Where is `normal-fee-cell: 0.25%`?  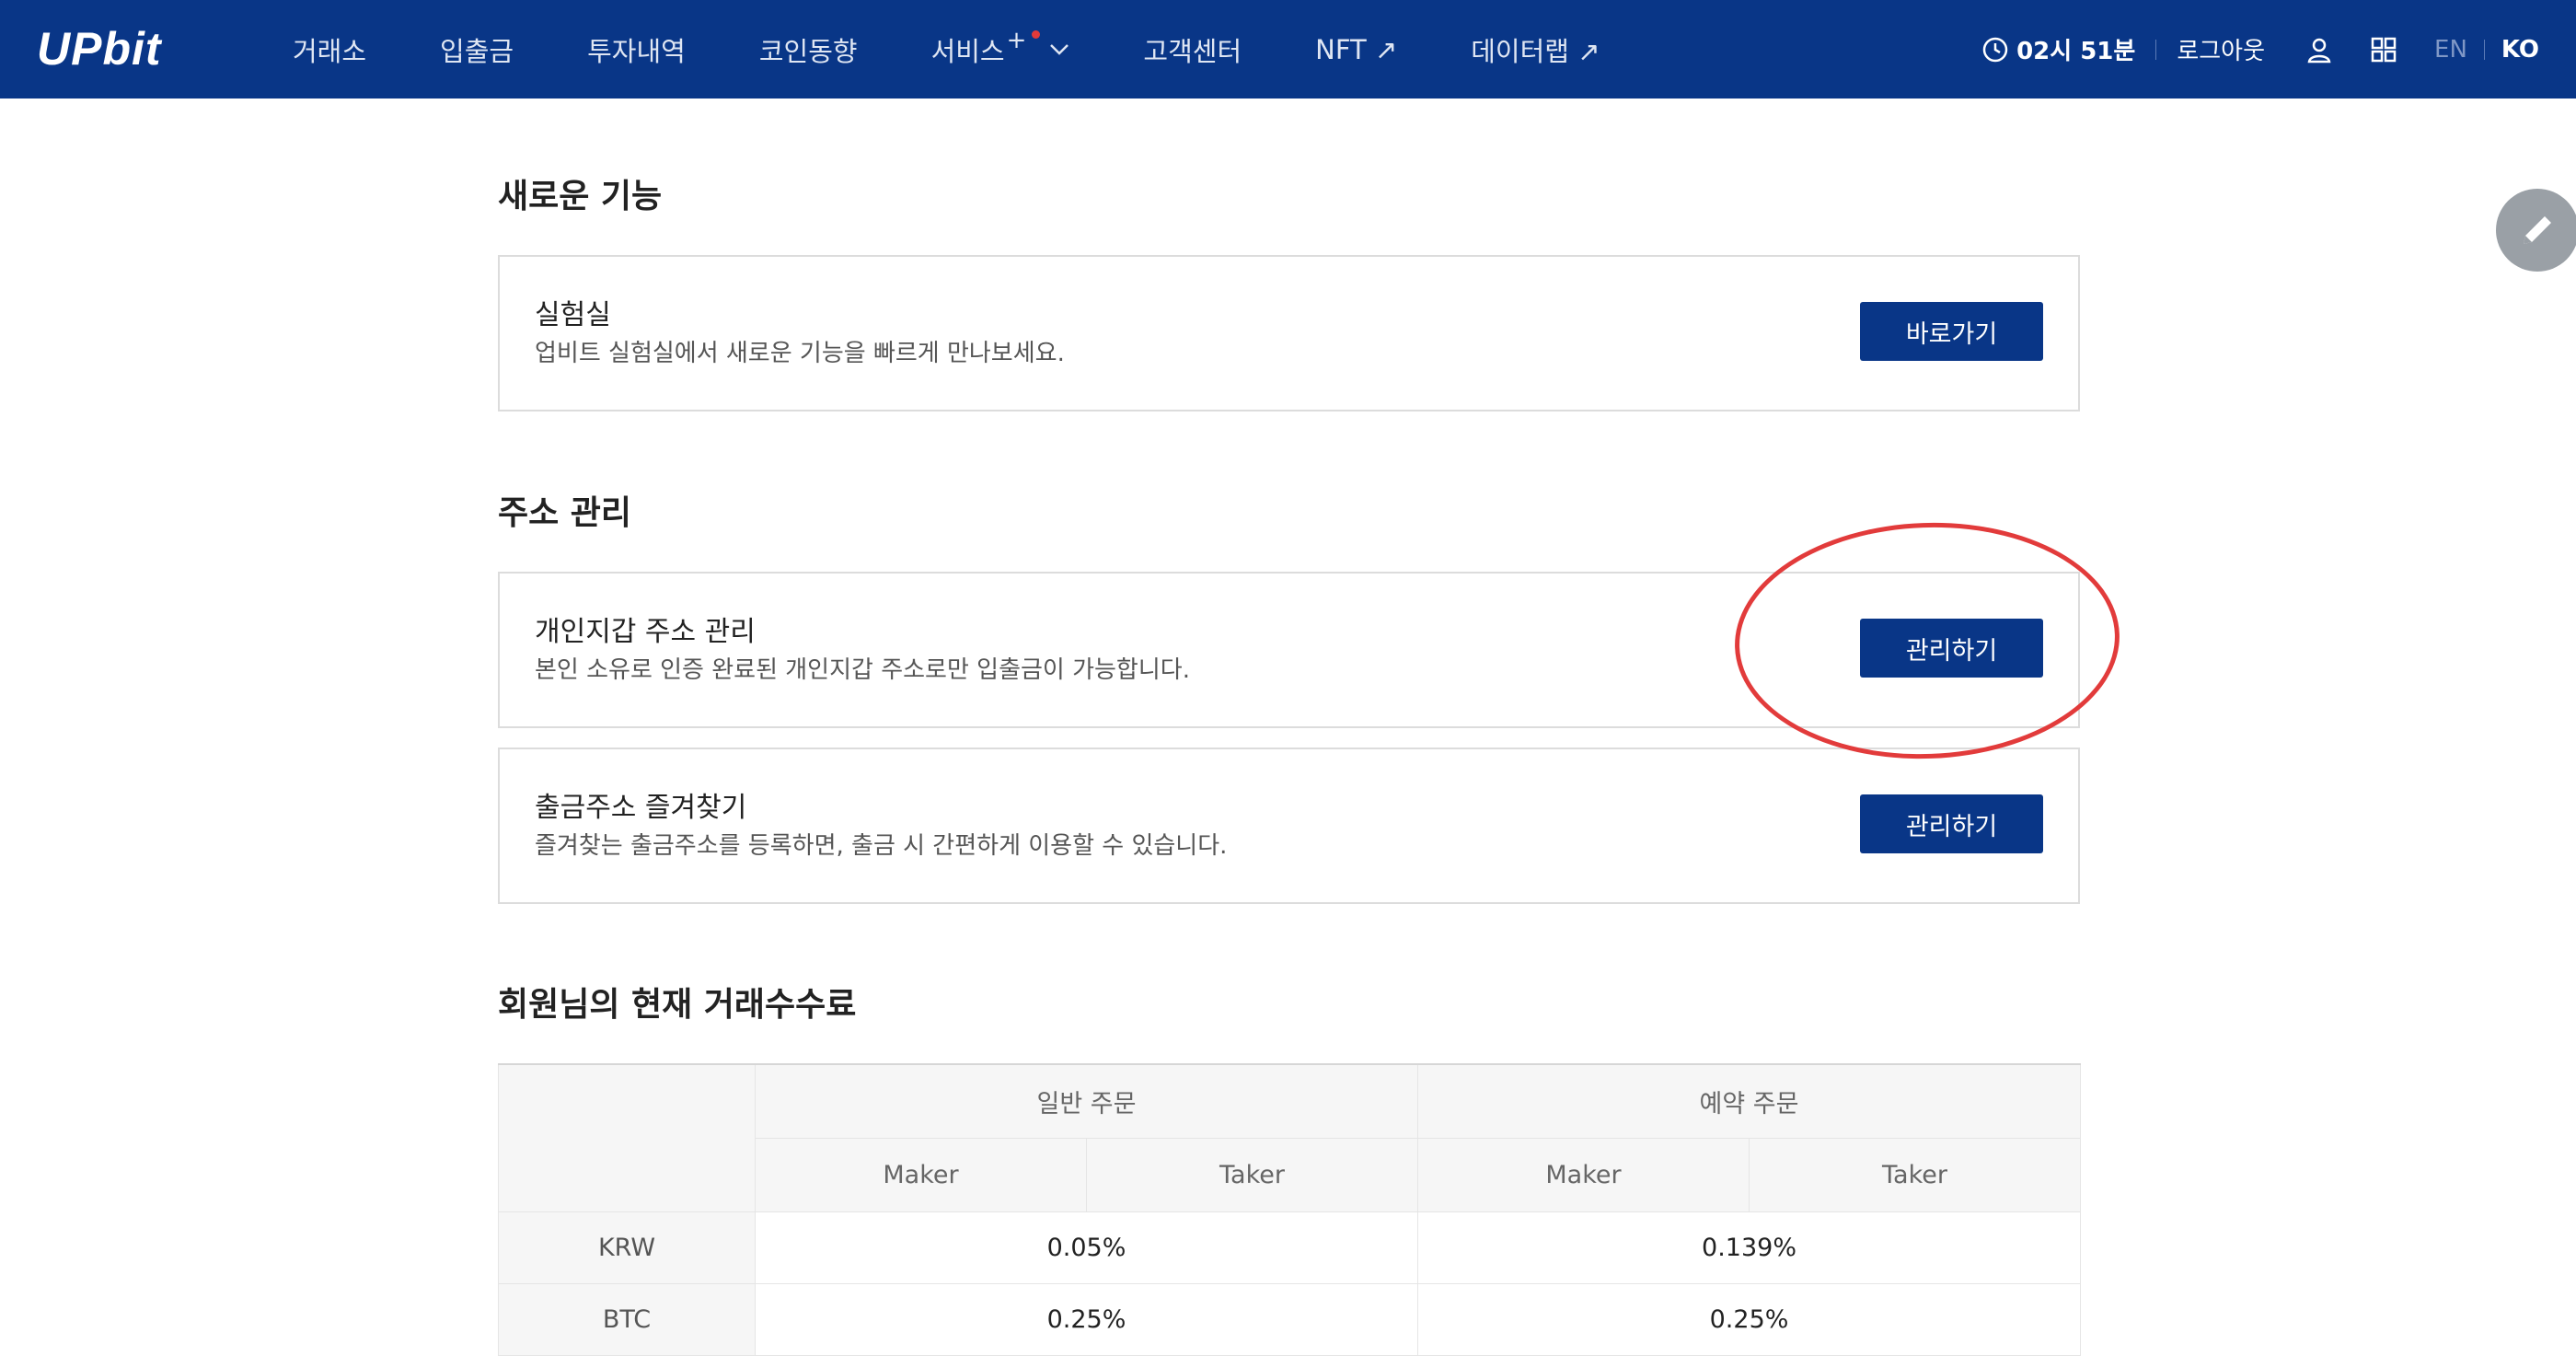
normal-fee-cell: 0.25% is located at coordinates (1086, 1319).